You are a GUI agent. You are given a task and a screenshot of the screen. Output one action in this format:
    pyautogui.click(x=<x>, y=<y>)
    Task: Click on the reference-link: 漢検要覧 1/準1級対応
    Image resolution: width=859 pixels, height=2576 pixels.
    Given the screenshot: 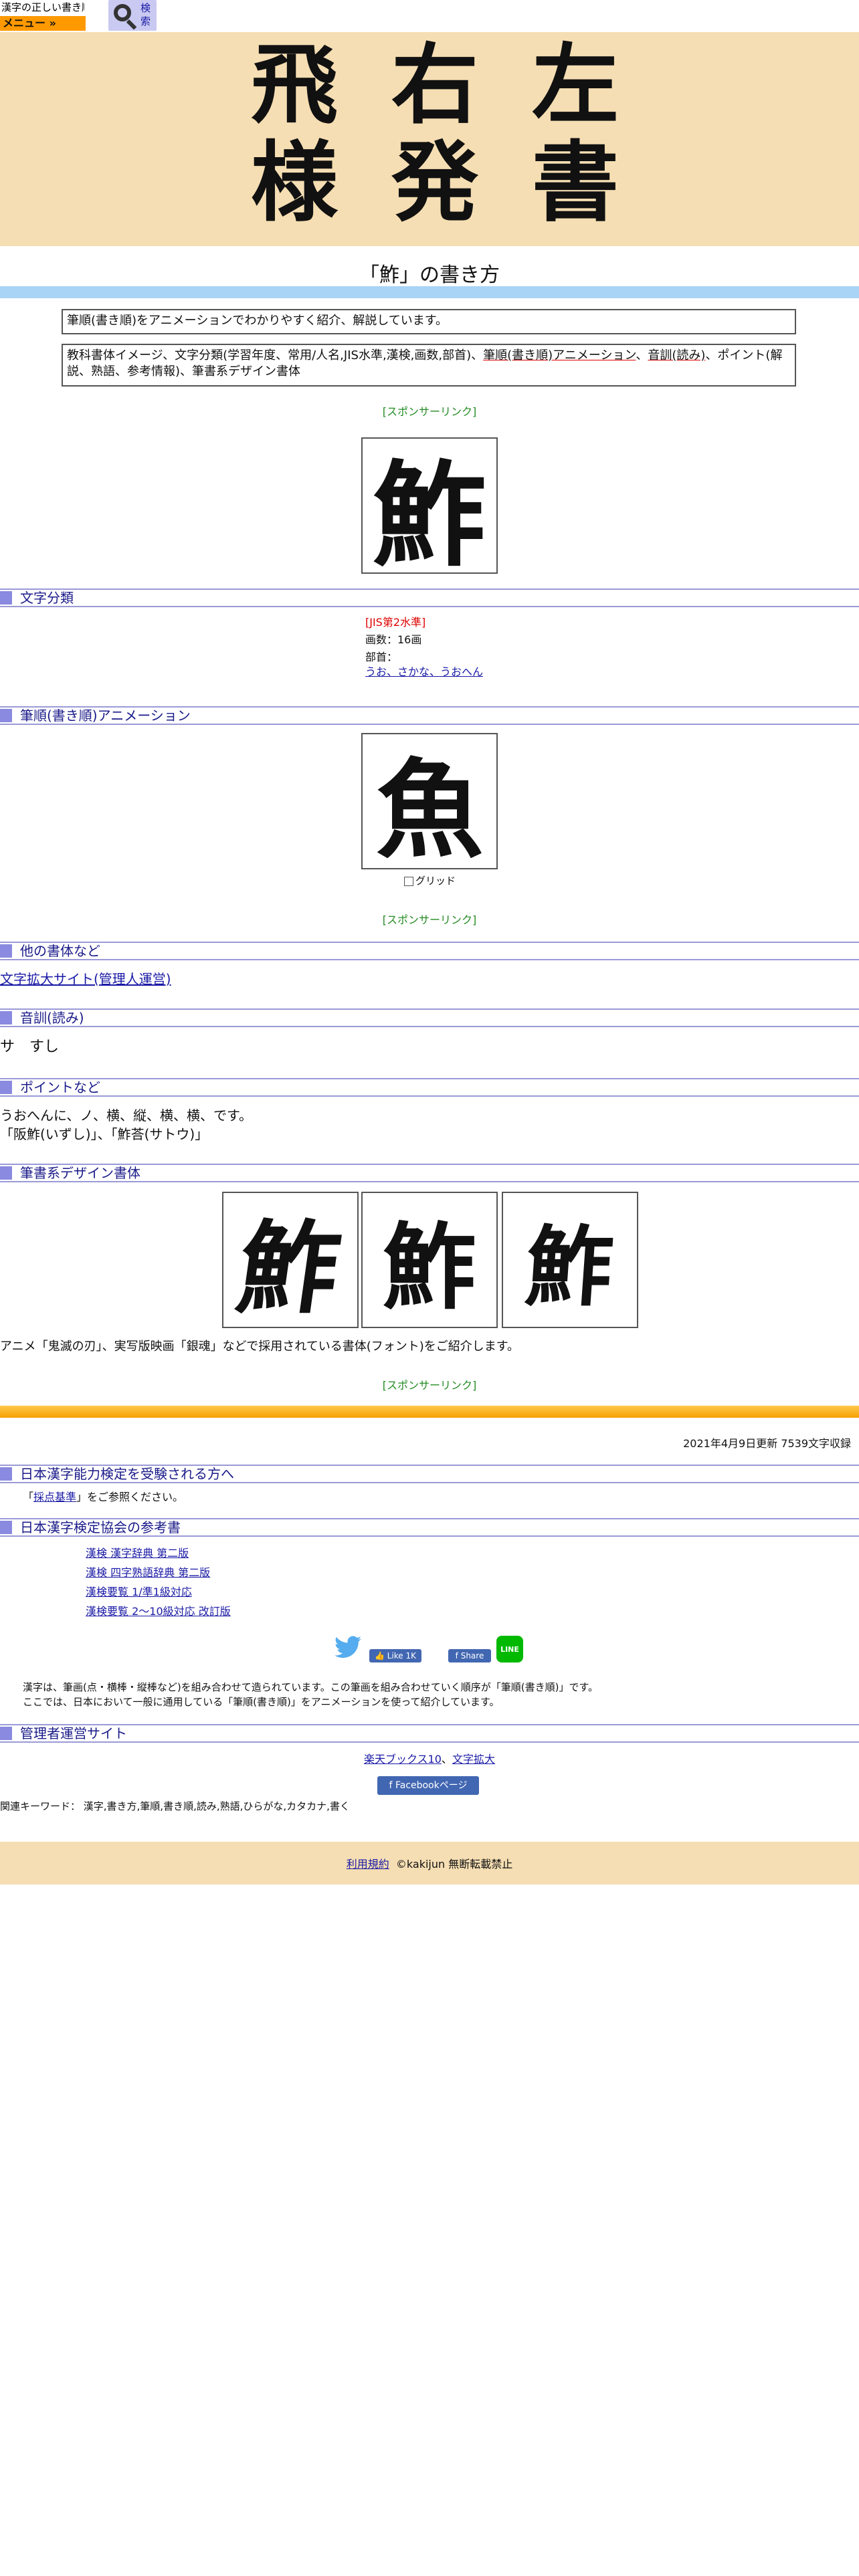 What is the action you would take?
    pyautogui.click(x=158, y=1592)
    